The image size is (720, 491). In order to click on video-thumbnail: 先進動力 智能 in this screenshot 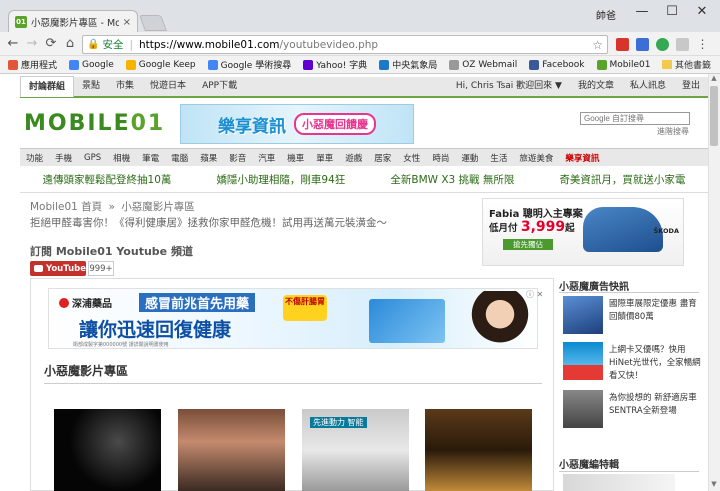, I will do `click(355, 450)`.